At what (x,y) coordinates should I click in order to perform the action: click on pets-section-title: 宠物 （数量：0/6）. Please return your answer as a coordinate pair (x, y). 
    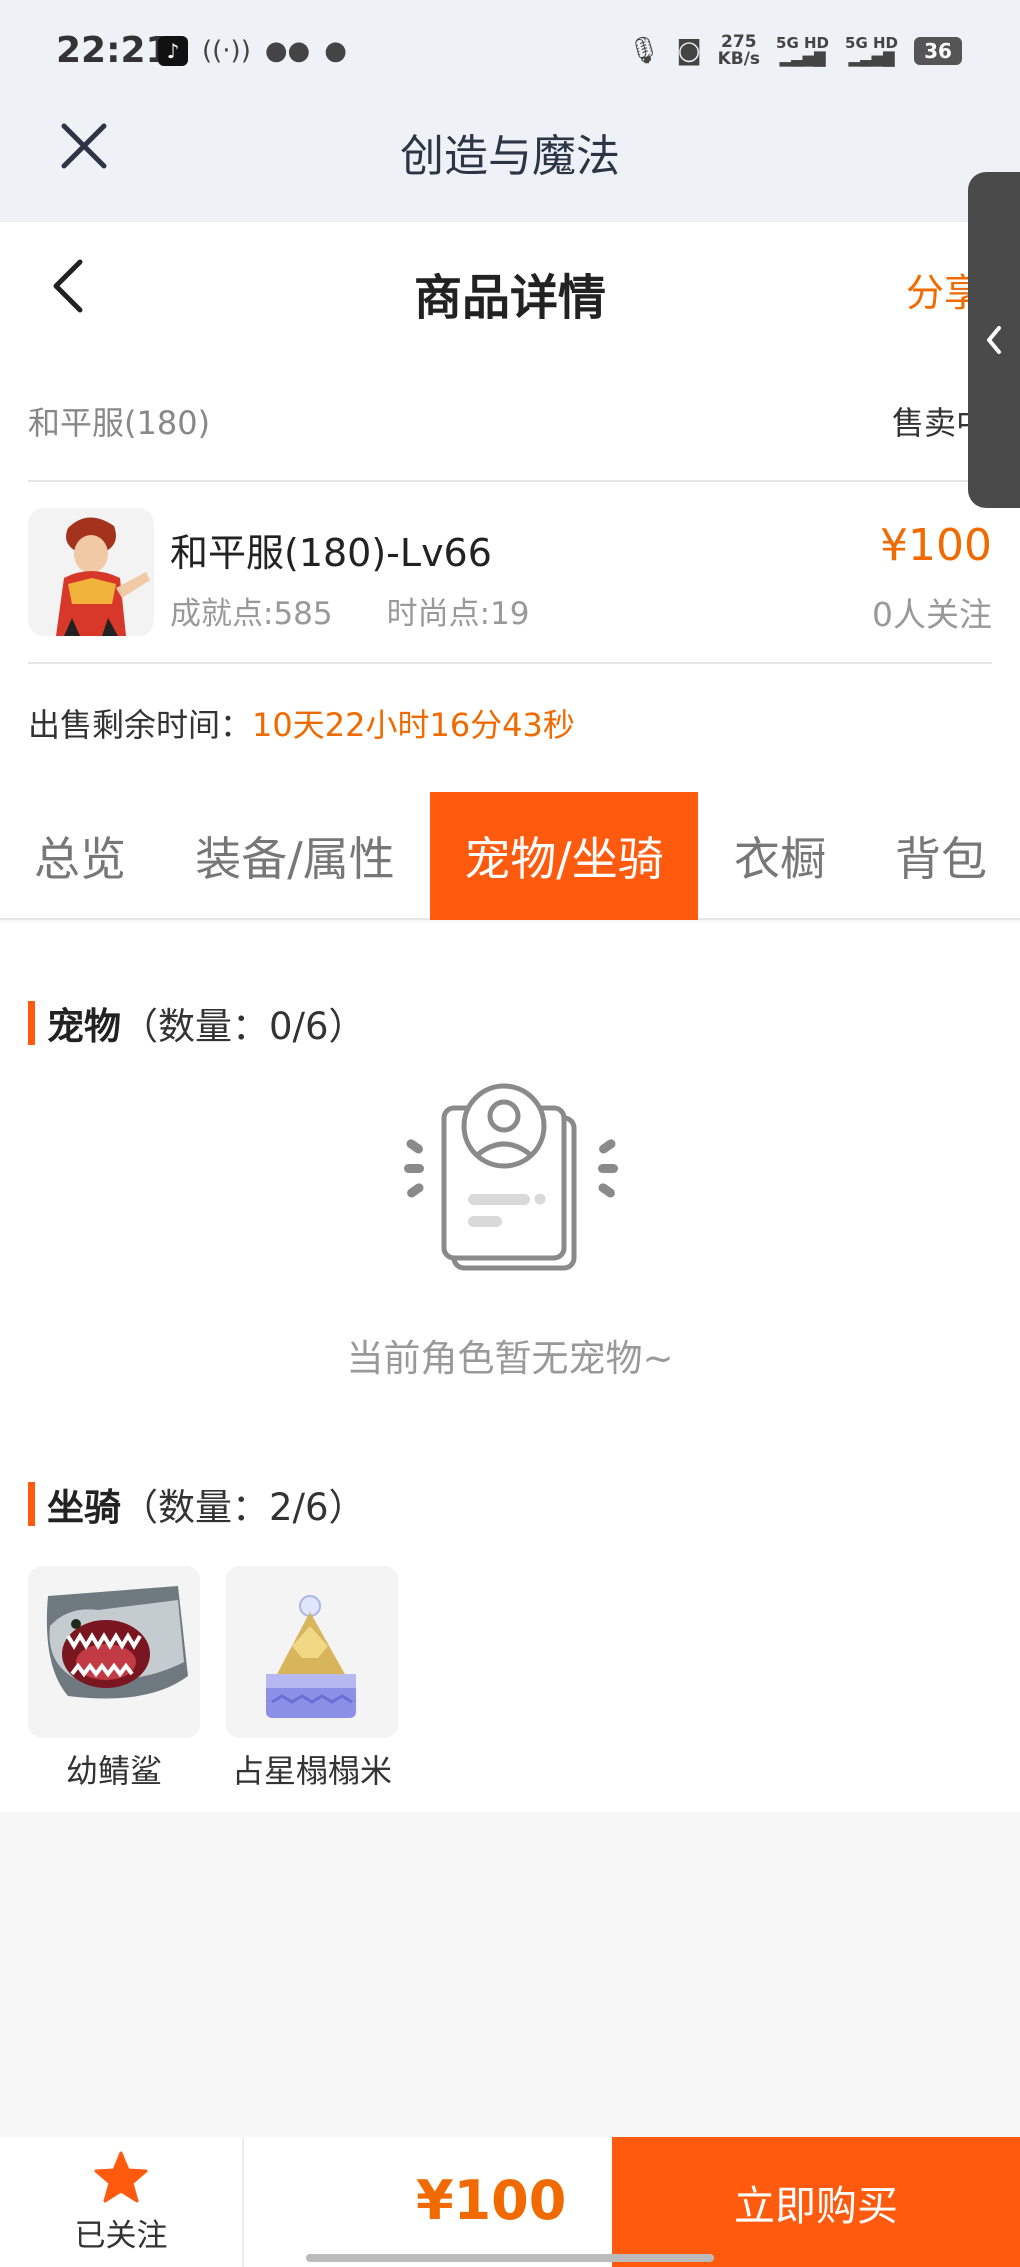
    Looking at the image, I should click on (197, 1023).